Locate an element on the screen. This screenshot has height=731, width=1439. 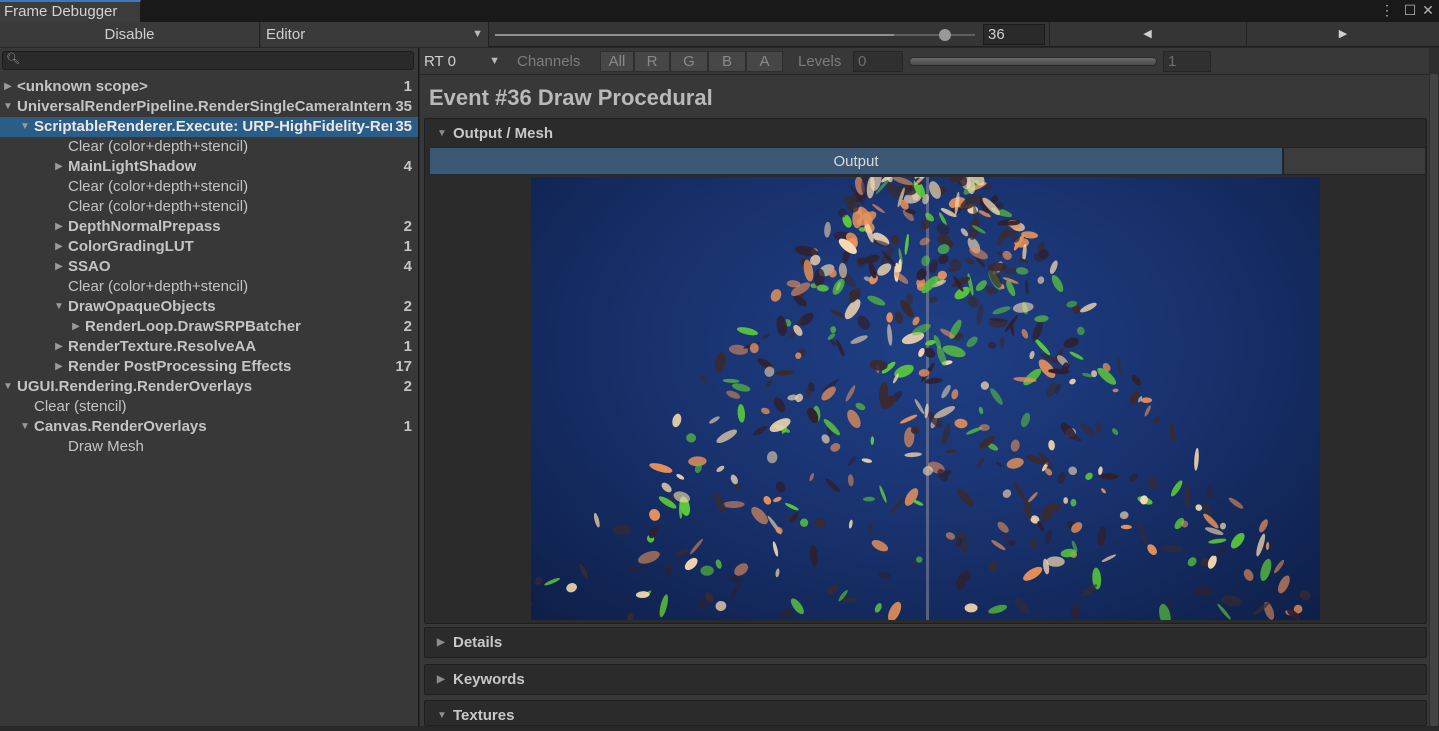
levels-max-field: 1 is located at coordinates (1187, 61).